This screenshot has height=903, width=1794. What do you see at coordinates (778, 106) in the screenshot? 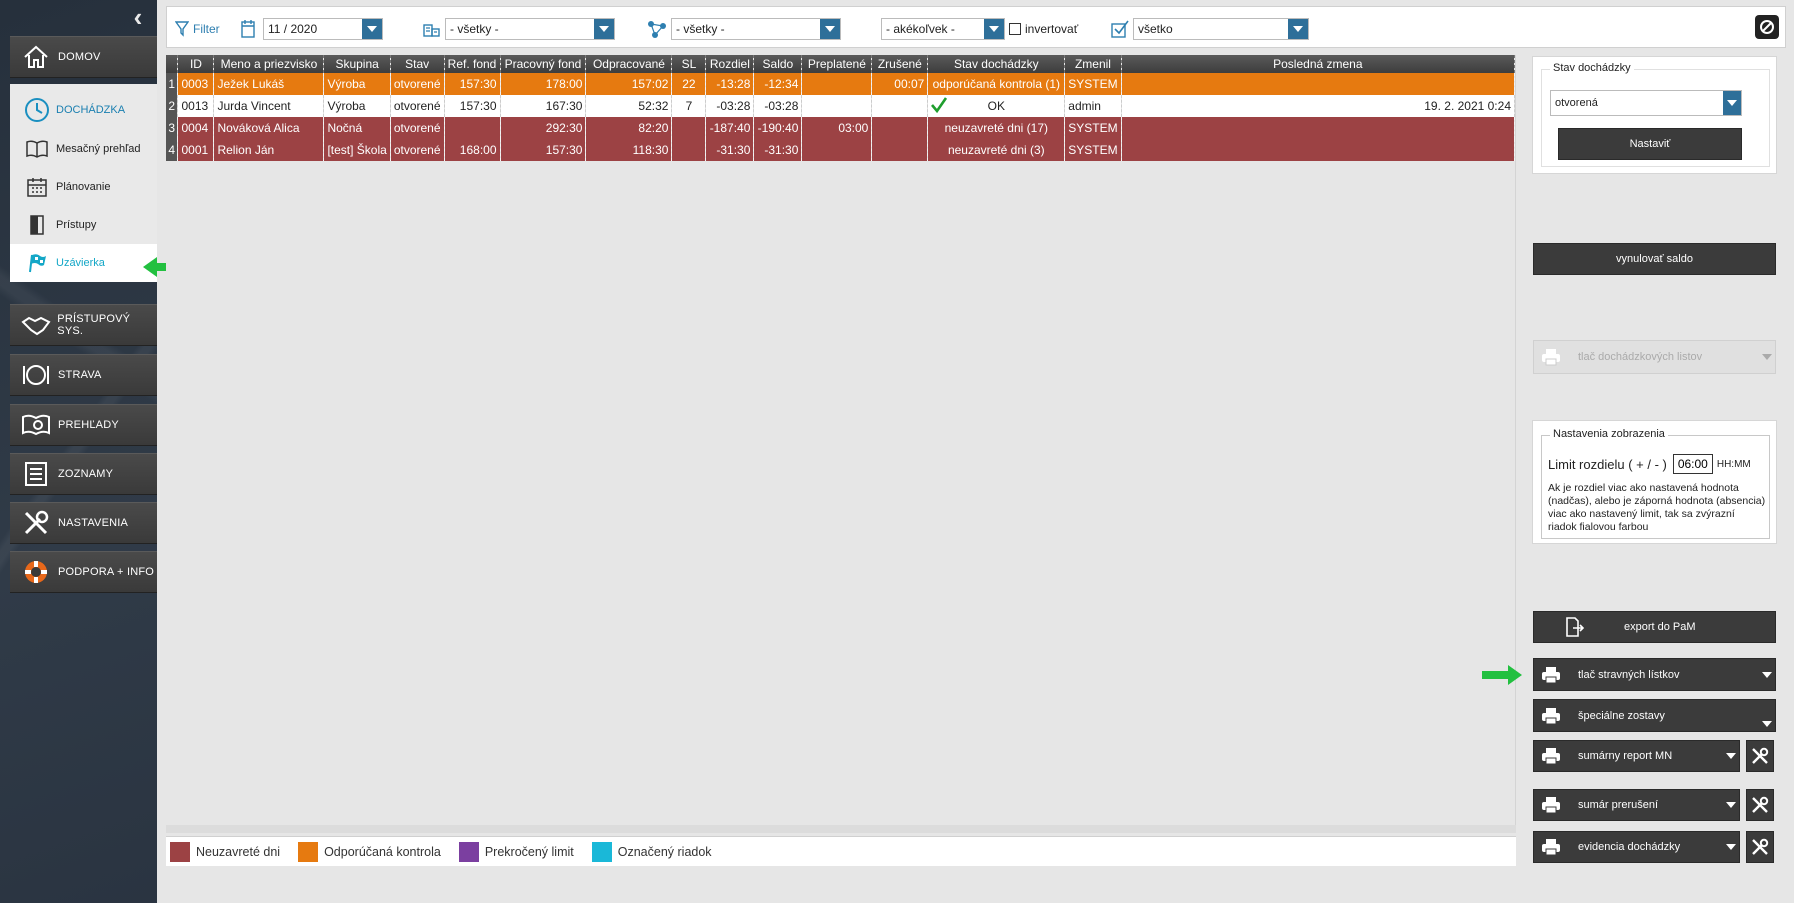
I see `cell-saldo: -03:28` at bounding box center [778, 106].